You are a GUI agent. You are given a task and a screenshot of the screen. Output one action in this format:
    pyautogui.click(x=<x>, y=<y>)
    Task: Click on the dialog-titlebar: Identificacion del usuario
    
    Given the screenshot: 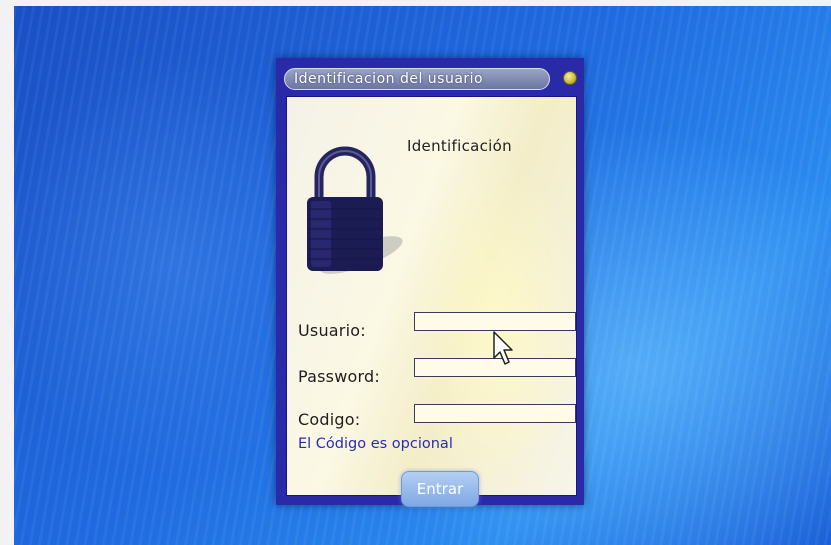 What is the action you would take?
    pyautogui.click(x=417, y=79)
    